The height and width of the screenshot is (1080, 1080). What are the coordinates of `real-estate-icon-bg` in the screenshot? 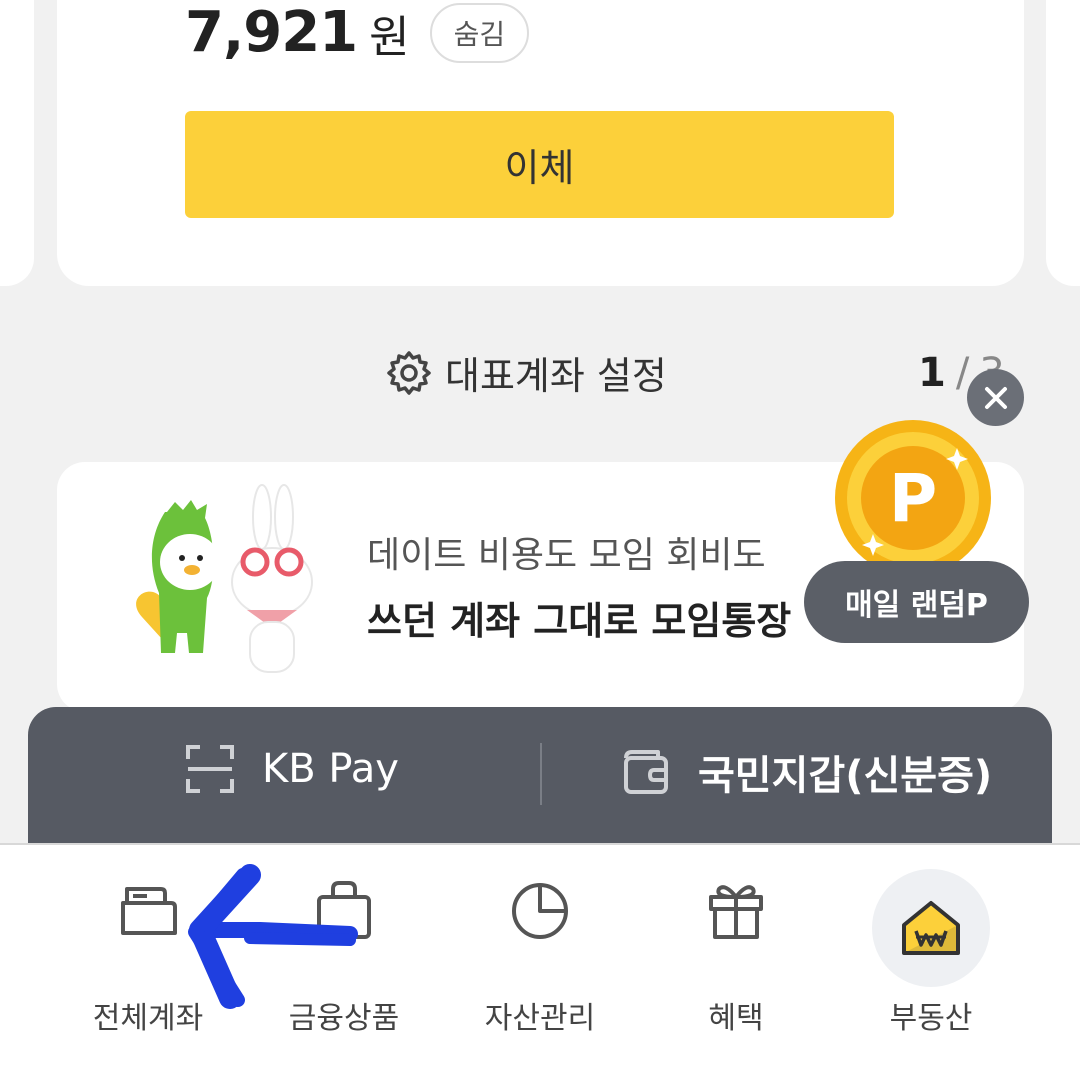 It's located at (931, 928).